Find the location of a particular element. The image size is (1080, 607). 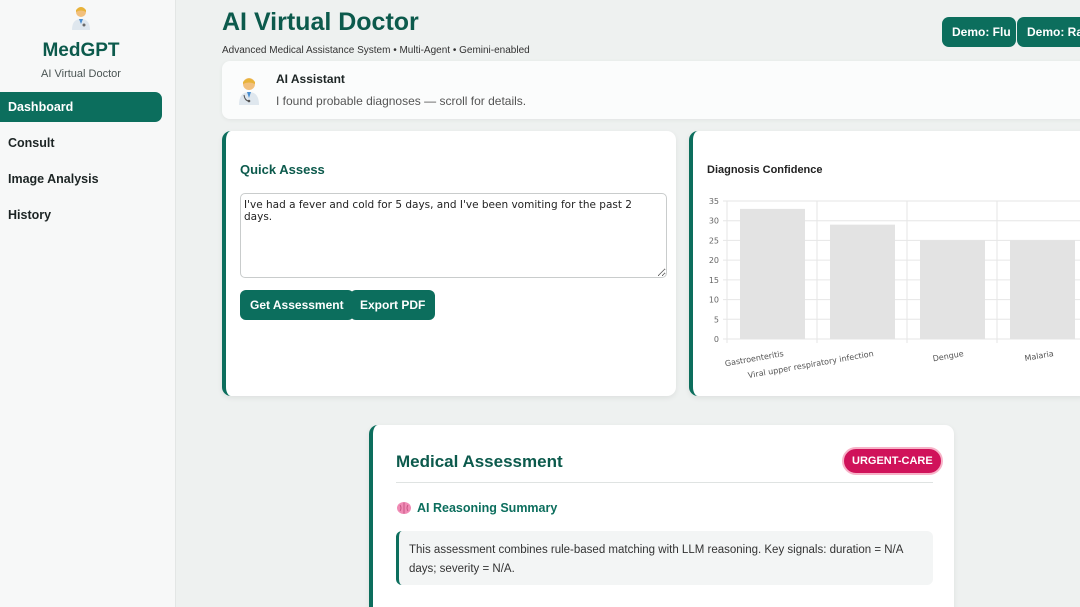

medical-assessment-title: Medical Assessment is located at coordinates (479, 461).